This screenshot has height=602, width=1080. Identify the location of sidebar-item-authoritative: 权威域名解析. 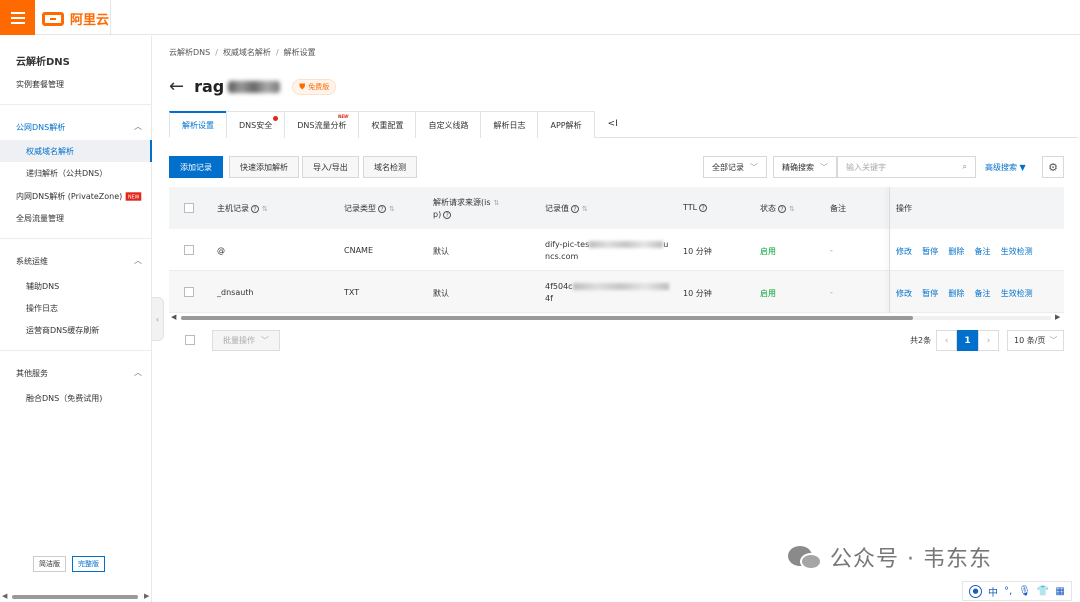
(50, 151).